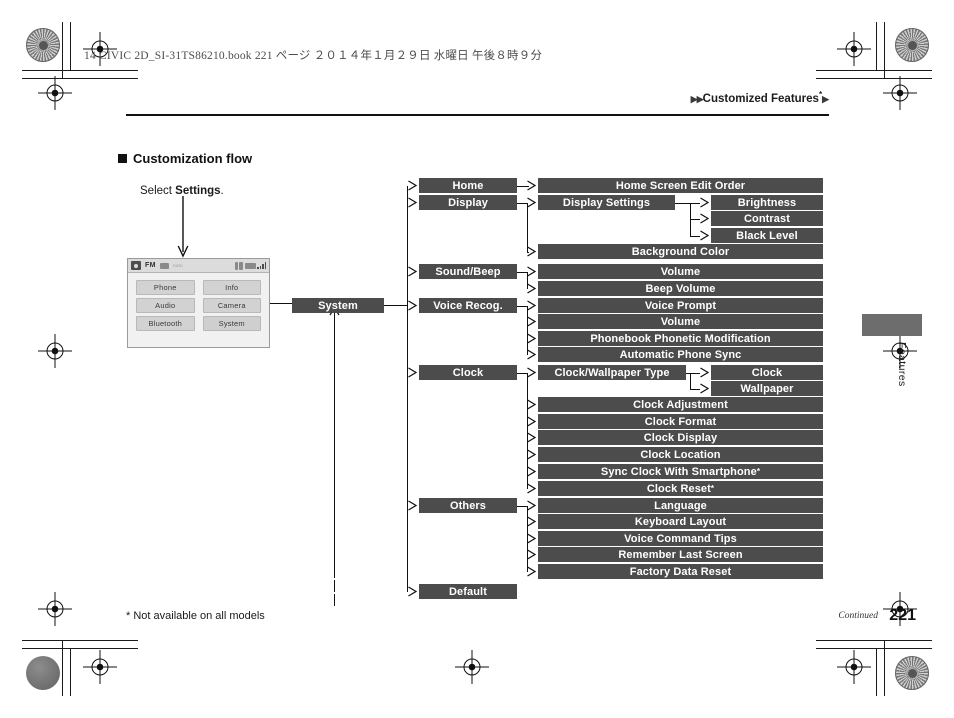 The width and height of the screenshot is (954, 718). Describe the element at coordinates (136, 265) in the screenshot. I see `settings-gear-icon` at that location.